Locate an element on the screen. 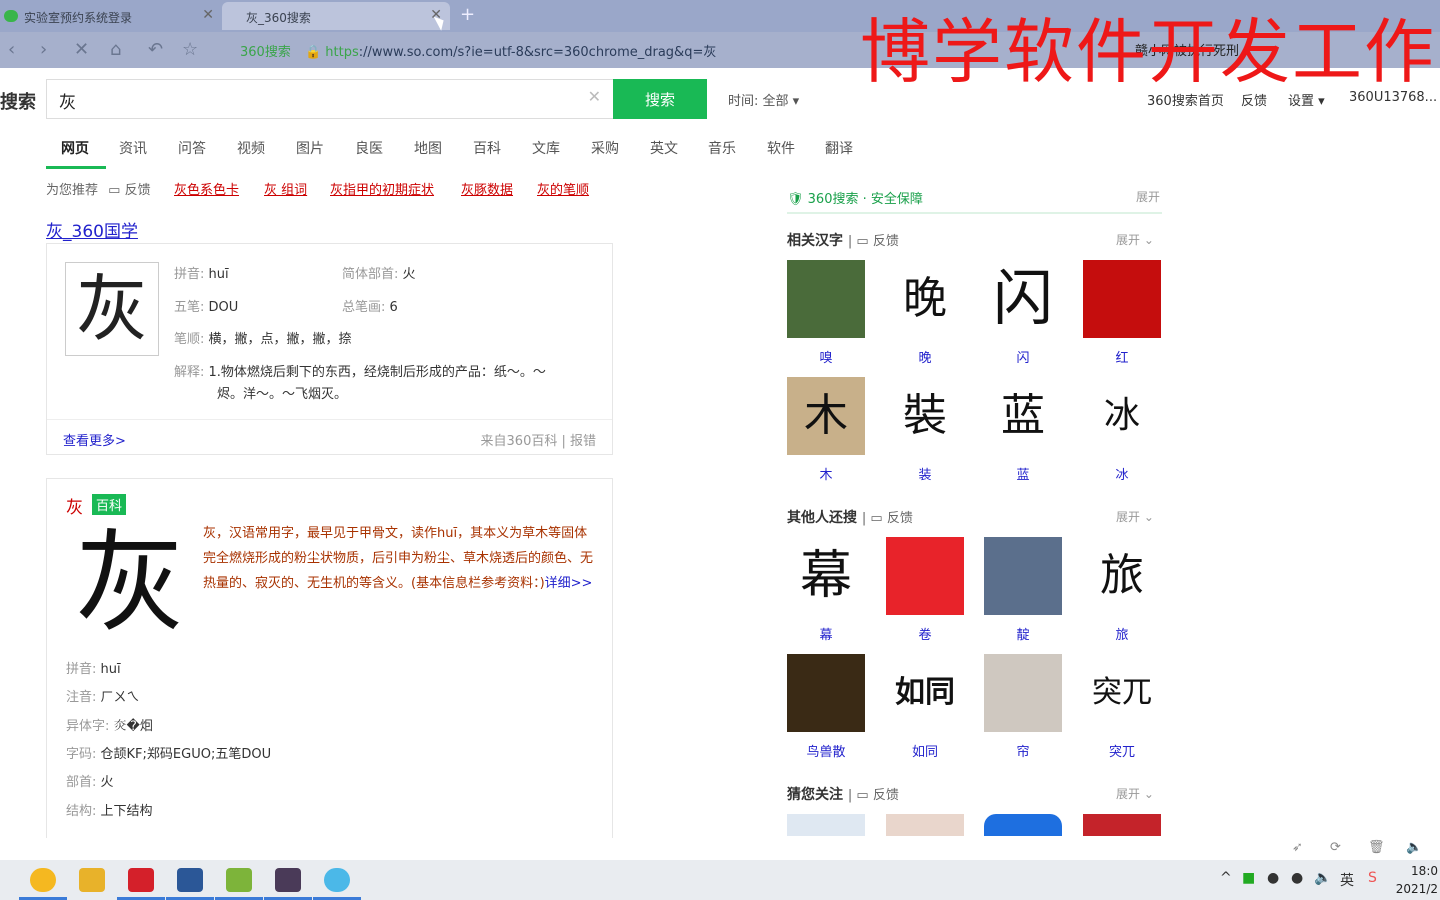 The image size is (1440, 900). thumb-caption: 嗅 is located at coordinates (826, 356).